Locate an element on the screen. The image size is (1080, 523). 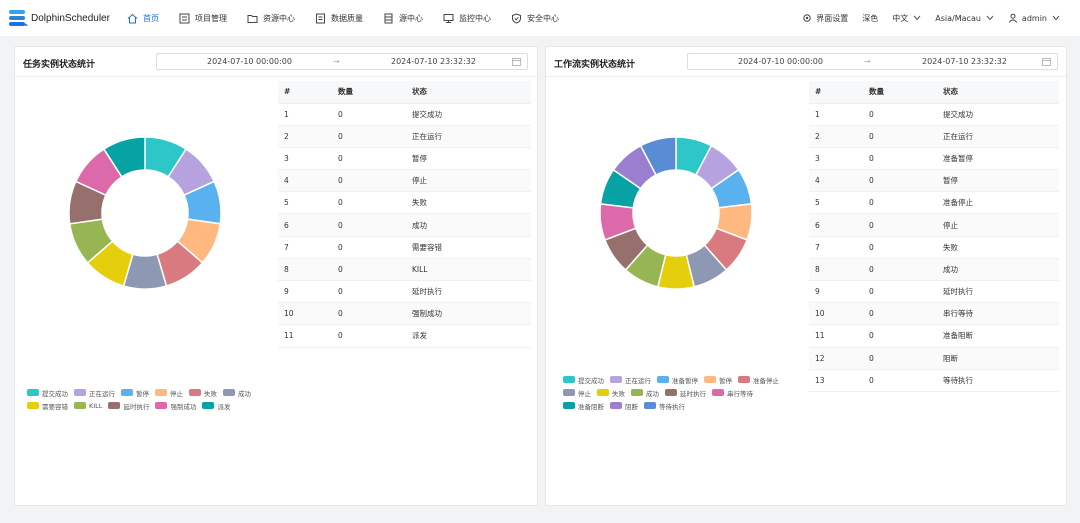
folder-icon is located at coordinates (252, 18).